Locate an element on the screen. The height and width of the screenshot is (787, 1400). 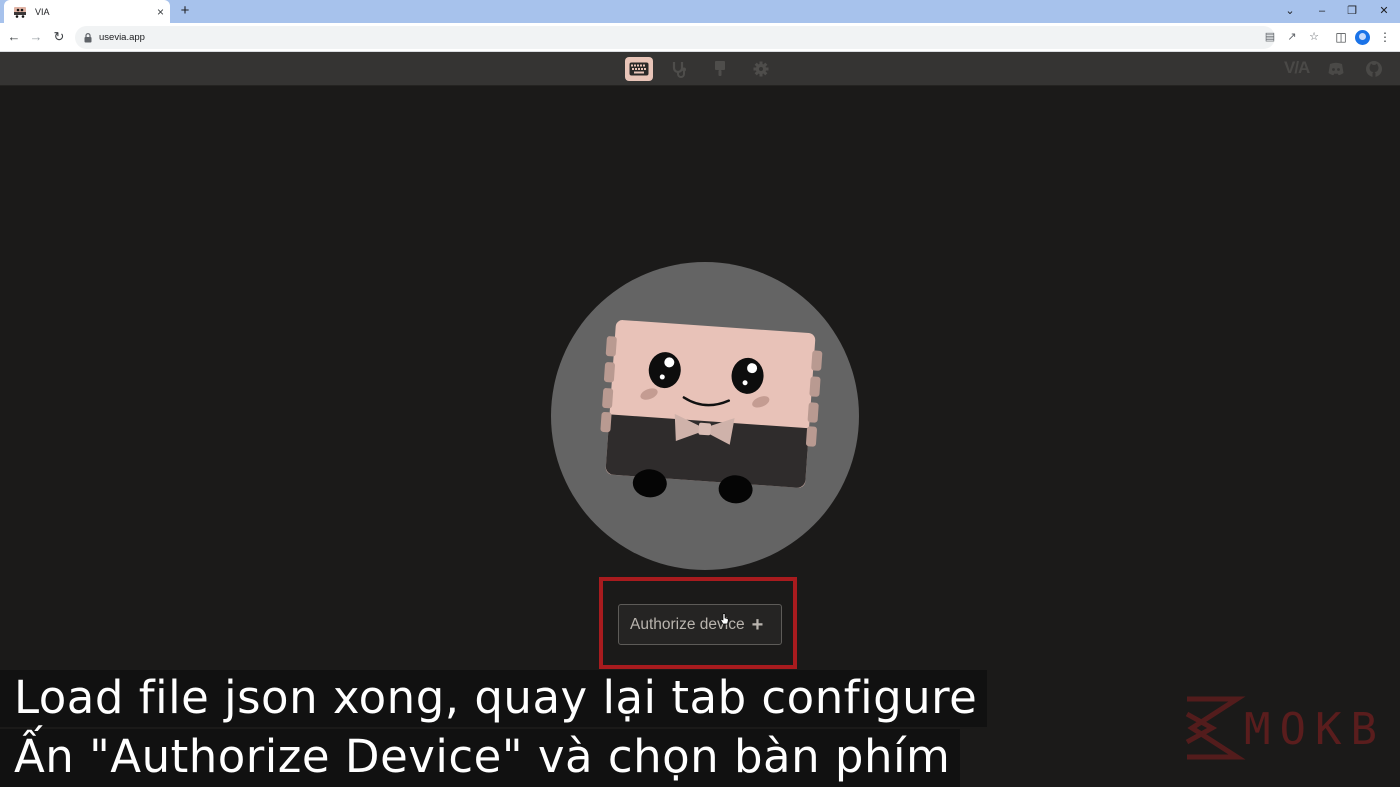
stethoscope-icon is located at coordinates (679, 70).